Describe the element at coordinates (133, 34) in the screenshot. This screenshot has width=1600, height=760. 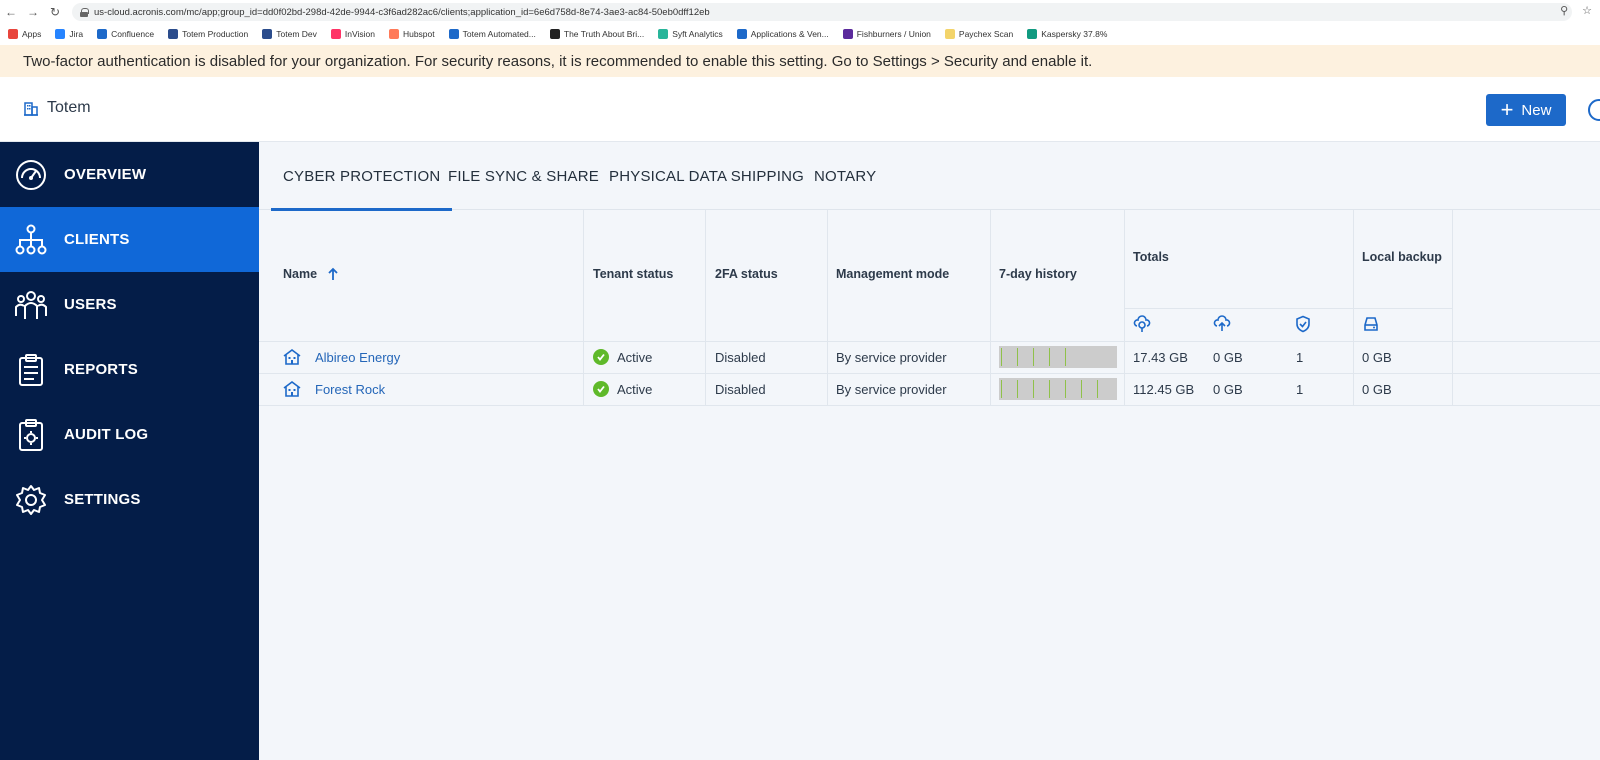
I see `bookmark-label: Confluence` at that location.